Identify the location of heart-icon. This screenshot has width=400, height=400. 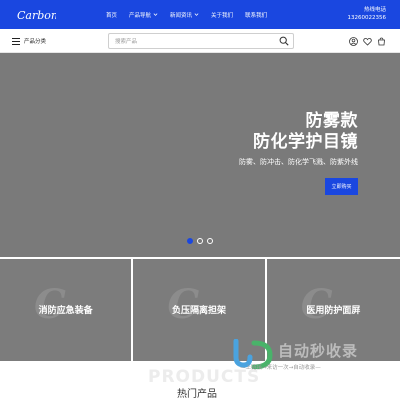
(367, 41).